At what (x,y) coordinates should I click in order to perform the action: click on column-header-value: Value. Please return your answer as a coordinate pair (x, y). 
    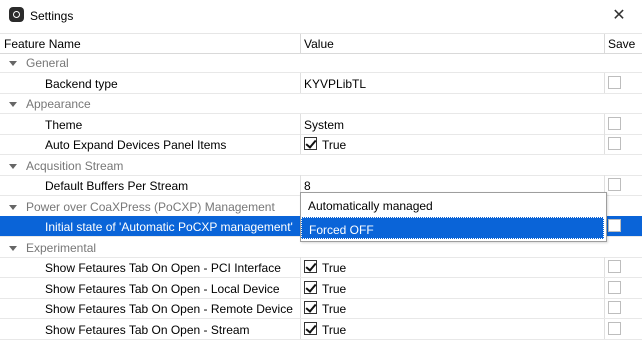
    Looking at the image, I should click on (319, 44).